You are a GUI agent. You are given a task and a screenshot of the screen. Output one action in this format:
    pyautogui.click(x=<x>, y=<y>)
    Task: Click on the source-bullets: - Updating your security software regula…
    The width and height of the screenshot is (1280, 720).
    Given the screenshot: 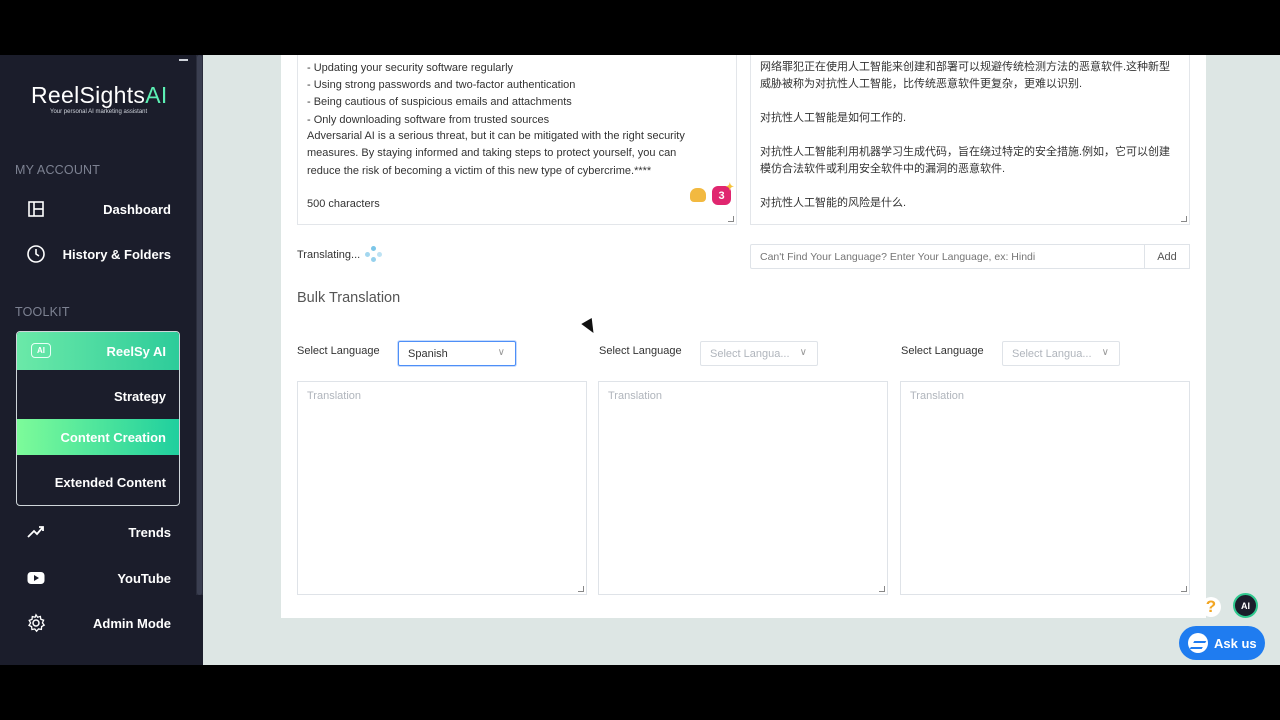 What is the action you would take?
    pyautogui.click(x=517, y=94)
    